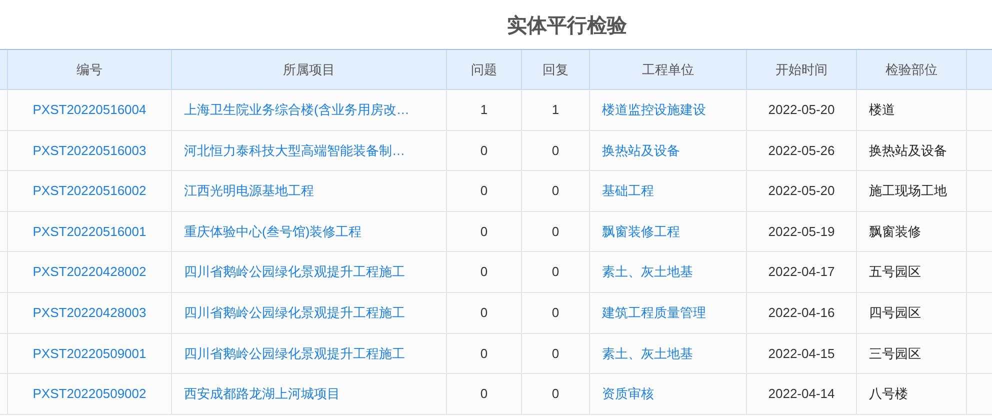  What do you see at coordinates (895, 231) in the screenshot?
I see `table-cell-text: 飘窗装修` at bounding box center [895, 231].